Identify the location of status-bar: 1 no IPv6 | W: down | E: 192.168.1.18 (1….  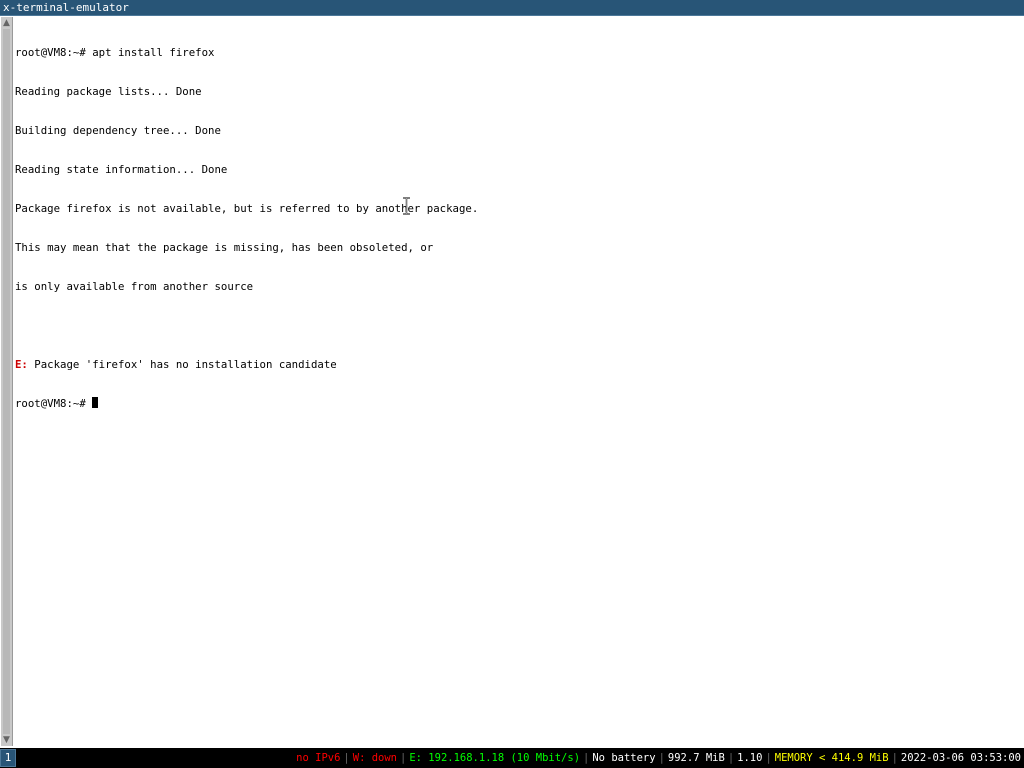
(512, 758).